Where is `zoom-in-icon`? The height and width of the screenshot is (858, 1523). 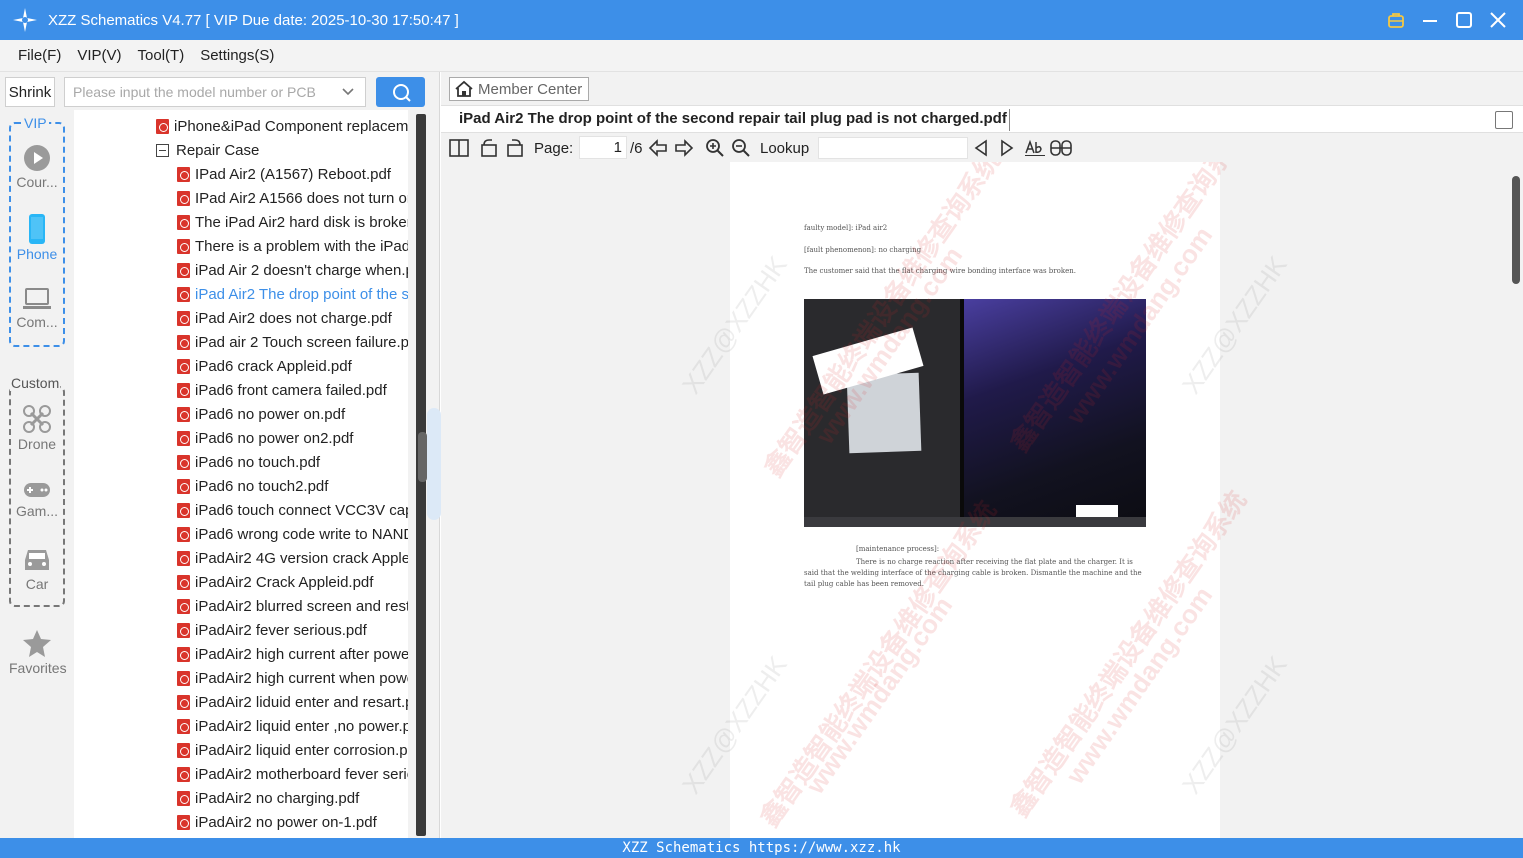 zoom-in-icon is located at coordinates (715, 148).